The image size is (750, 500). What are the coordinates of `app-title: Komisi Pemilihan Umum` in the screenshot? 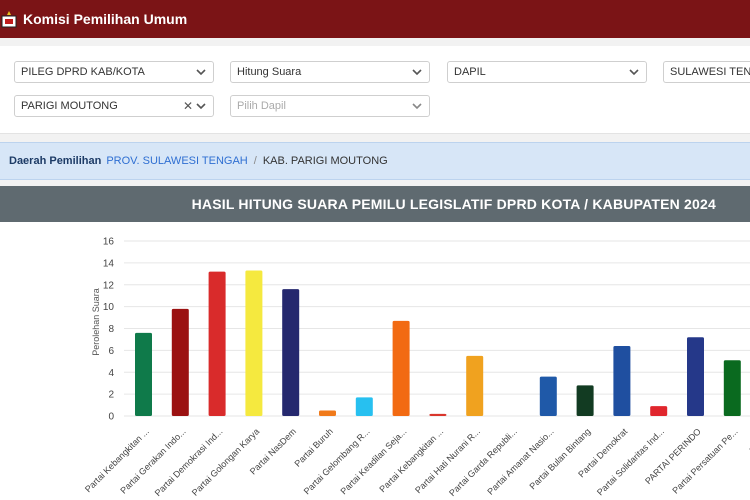 It's located at (105, 19).